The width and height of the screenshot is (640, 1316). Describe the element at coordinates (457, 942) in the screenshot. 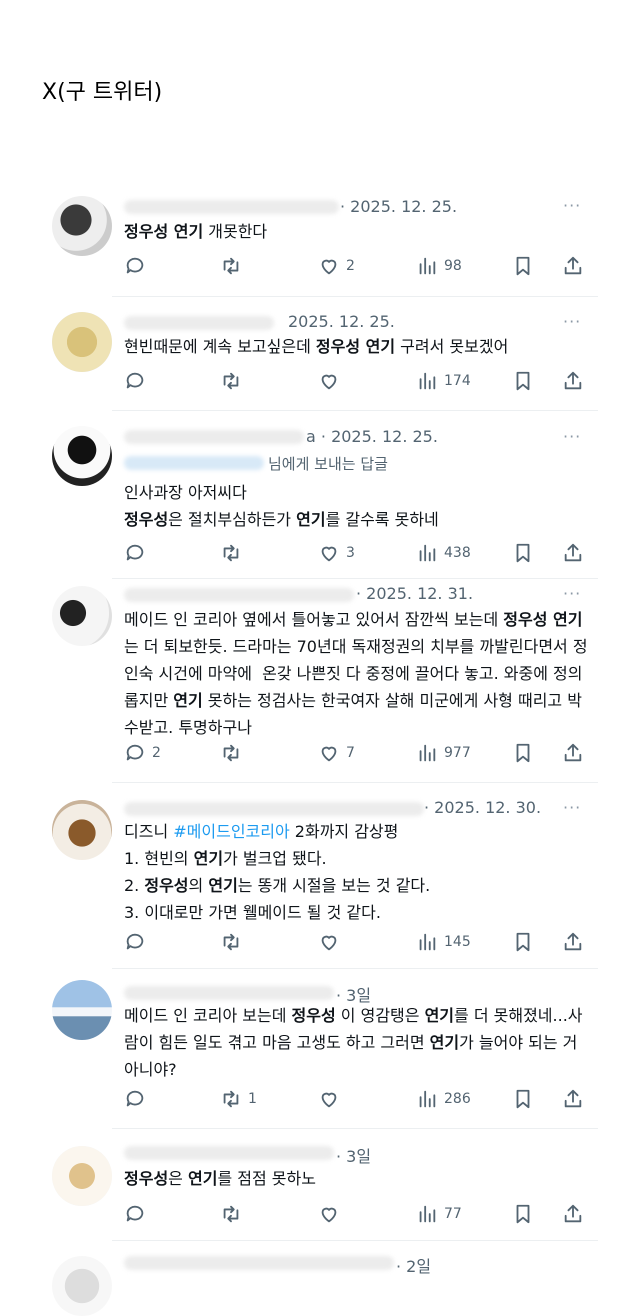

I see `views-count: 145` at that location.